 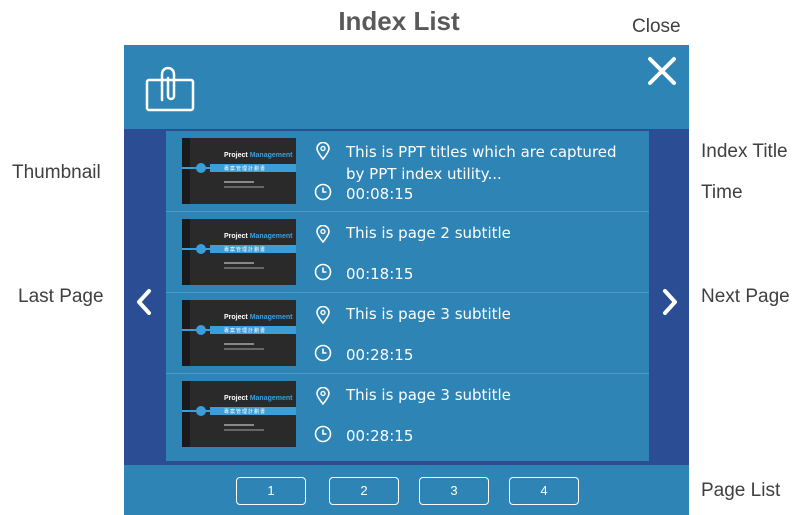 I want to click on chevron-left-icon, so click(x=144, y=302).